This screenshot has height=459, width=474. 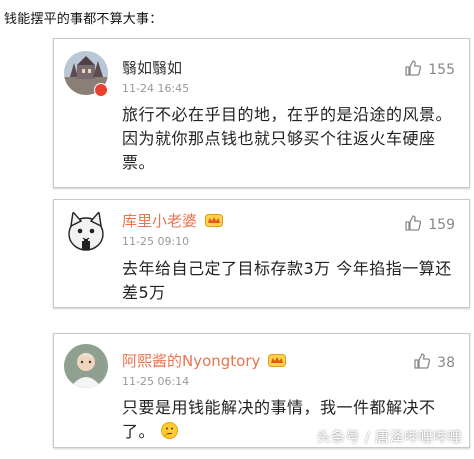 I want to click on like-count: 155, so click(x=441, y=70).